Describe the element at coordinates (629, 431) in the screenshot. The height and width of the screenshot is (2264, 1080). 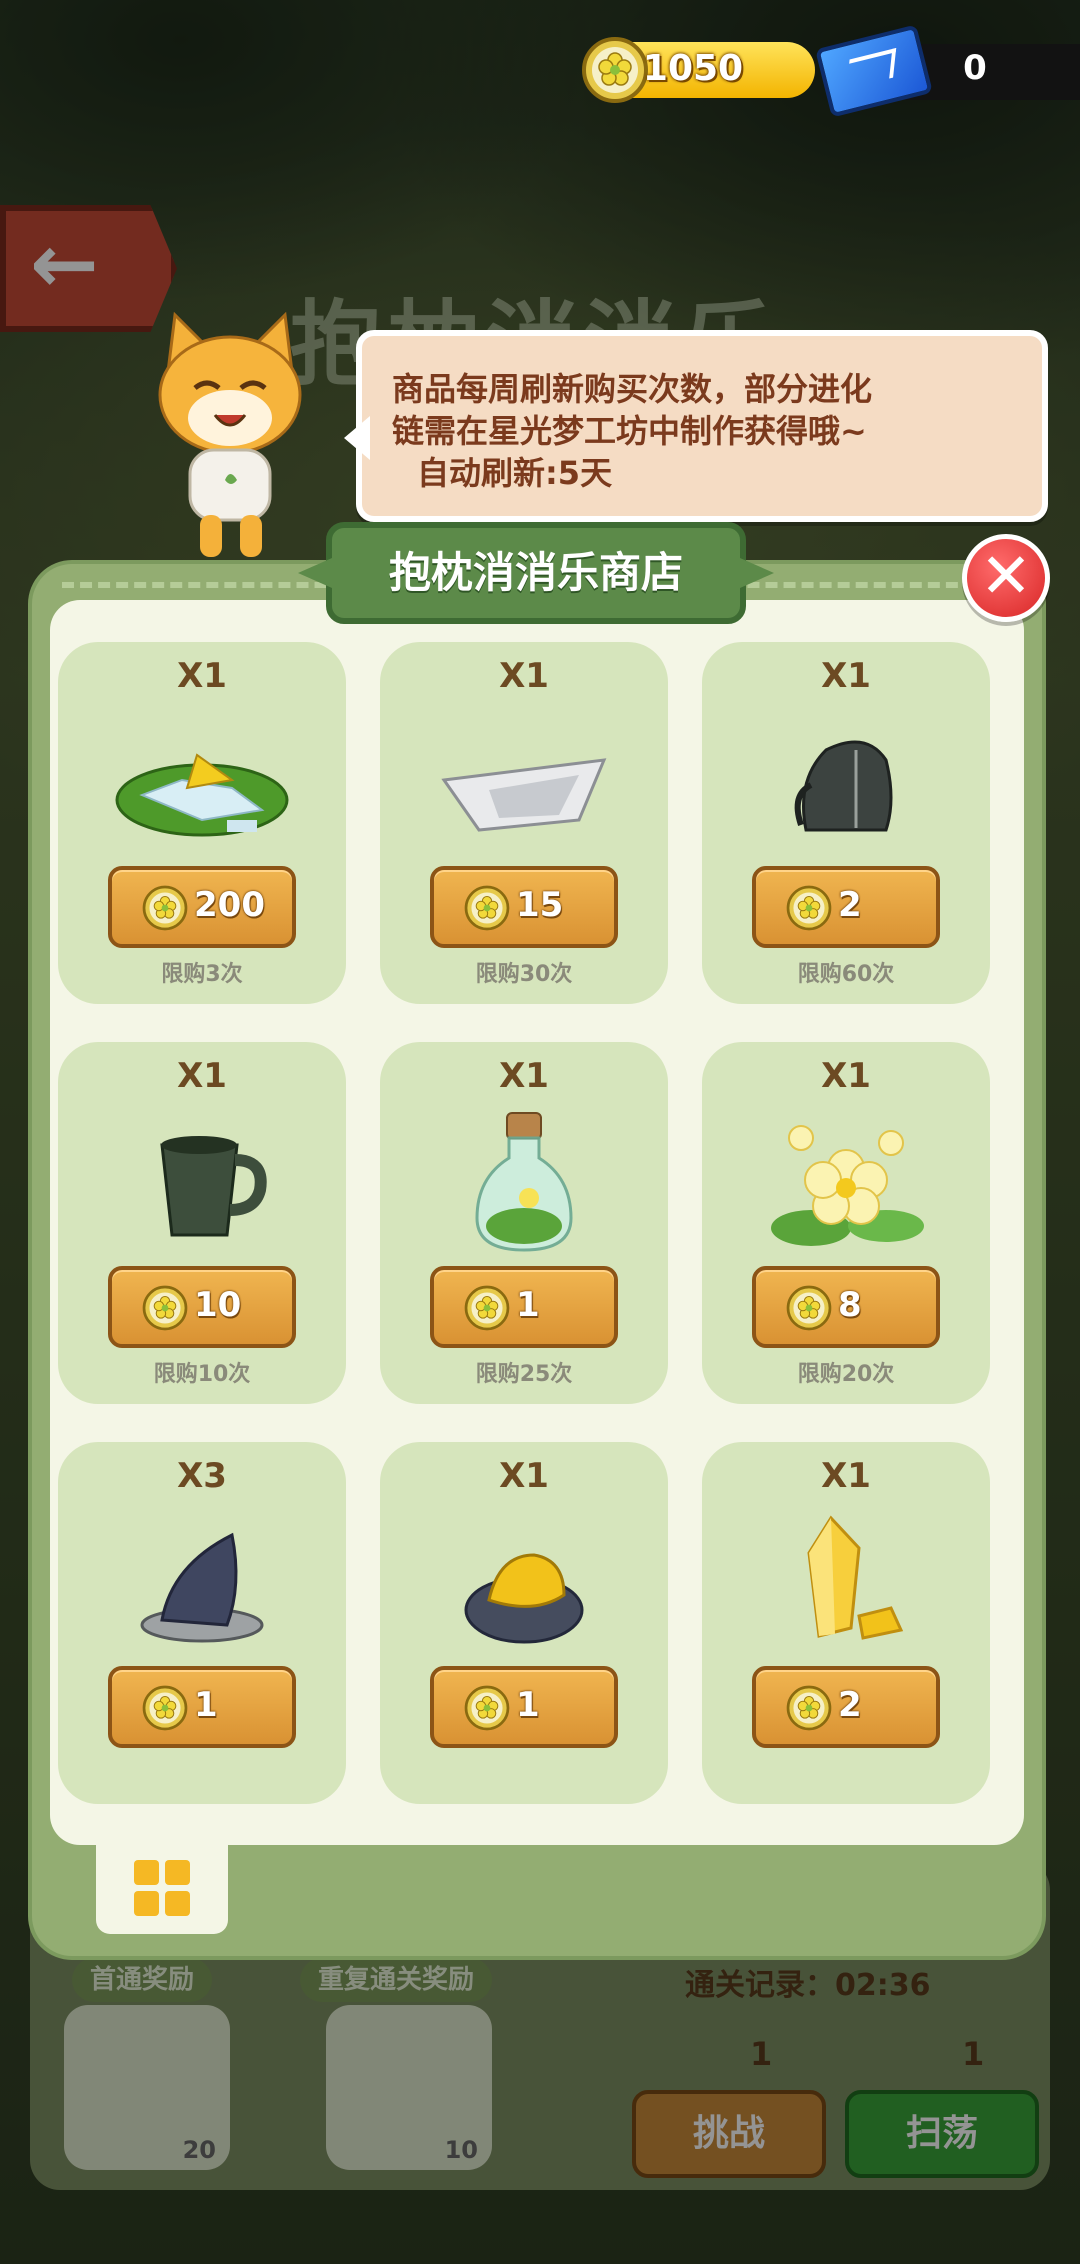
I see `bubble-line-2: 链需在星光梦工坊中制作获得哦~` at that location.